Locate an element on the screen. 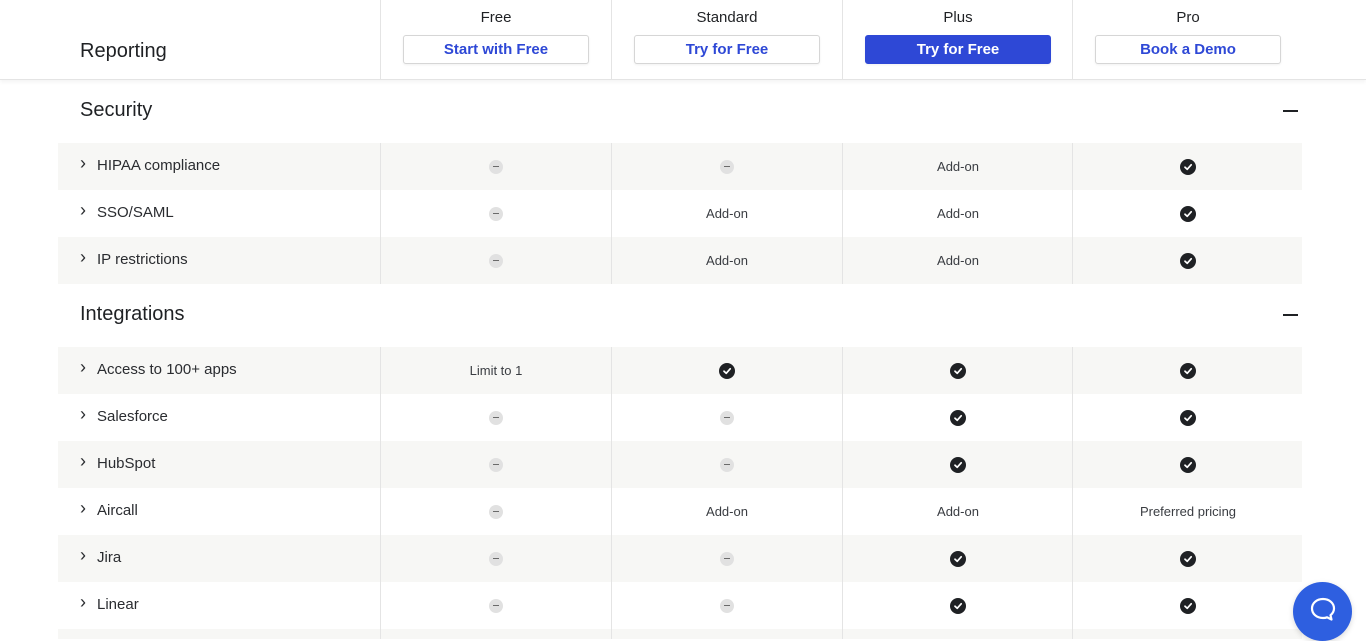  feature-label: Jira is located at coordinates (109, 557).